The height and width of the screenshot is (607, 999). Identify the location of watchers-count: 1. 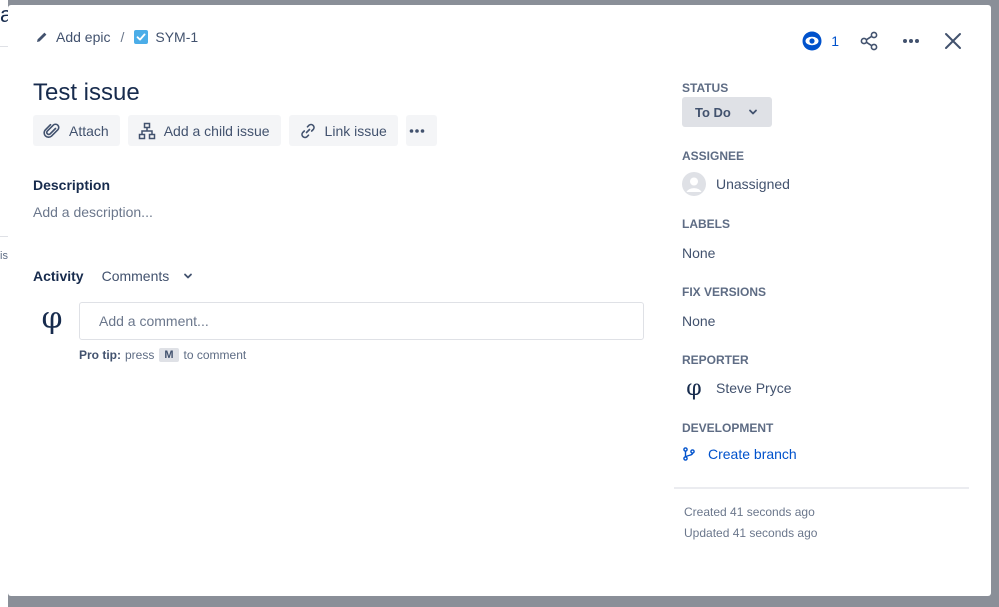
(835, 41).